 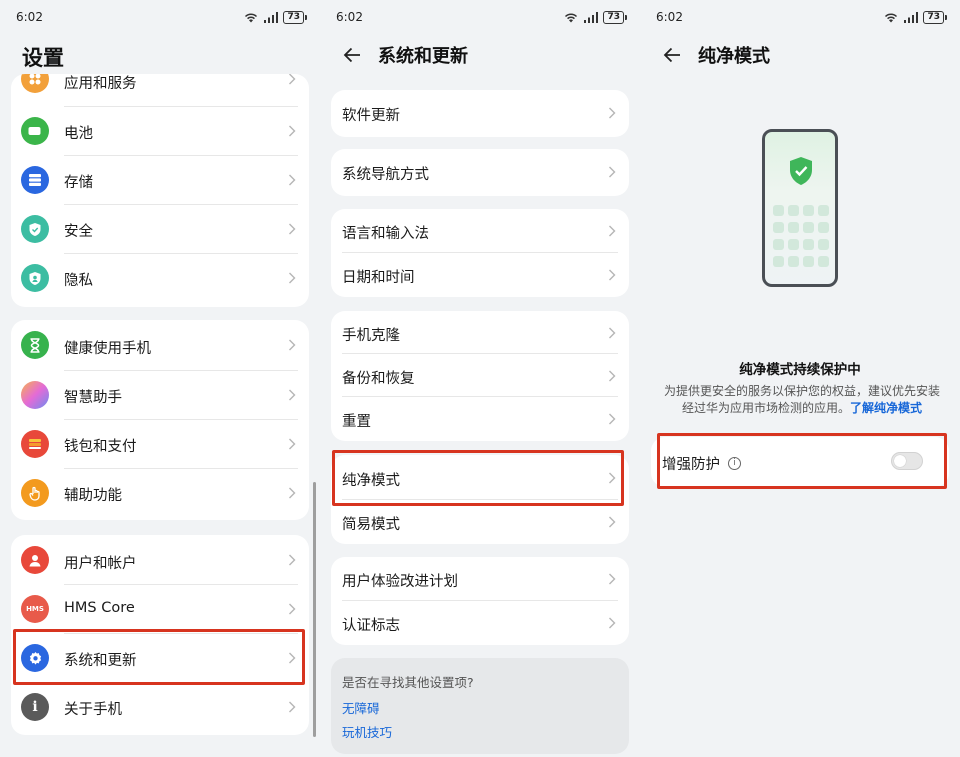 I want to click on settings-item-label: 纯净模式, so click(x=371, y=481).